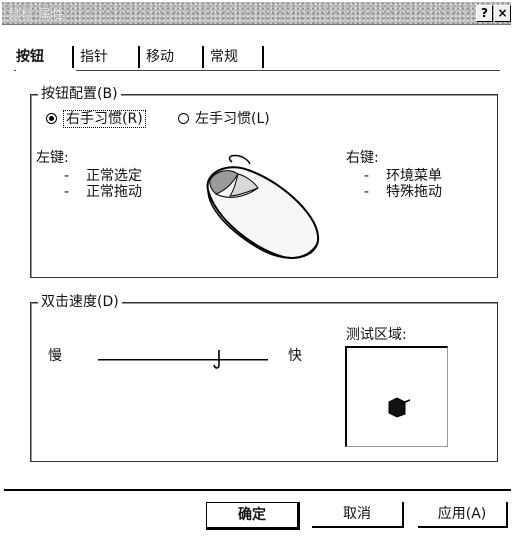 The image size is (515, 540). I want to click on cancel-button: 取消, so click(358, 515).